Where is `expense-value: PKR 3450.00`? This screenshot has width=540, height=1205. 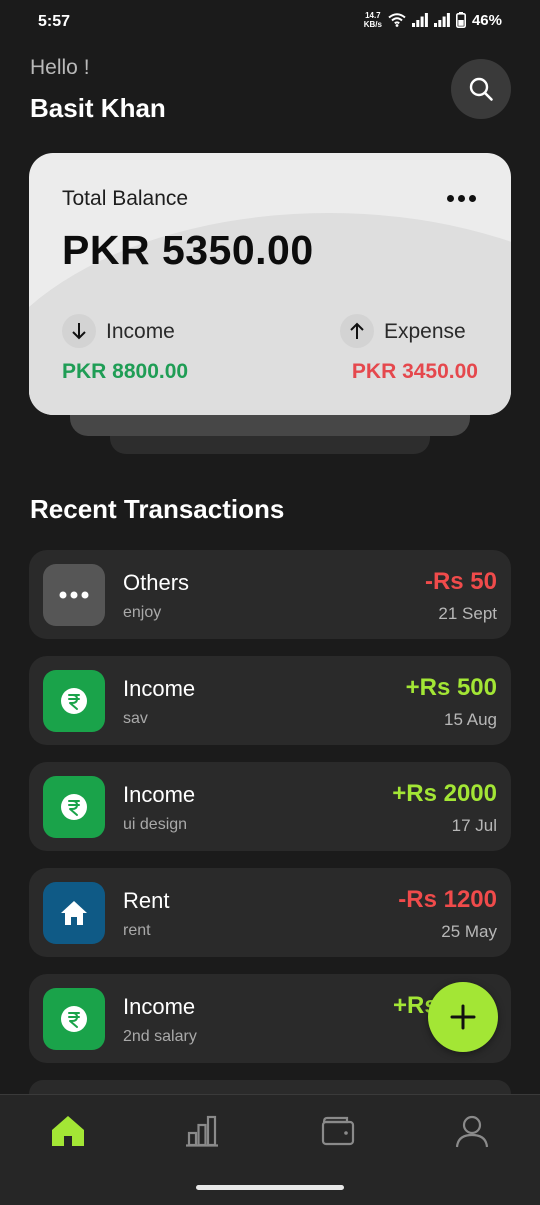
expense-value: PKR 3450.00 is located at coordinates (414, 371).